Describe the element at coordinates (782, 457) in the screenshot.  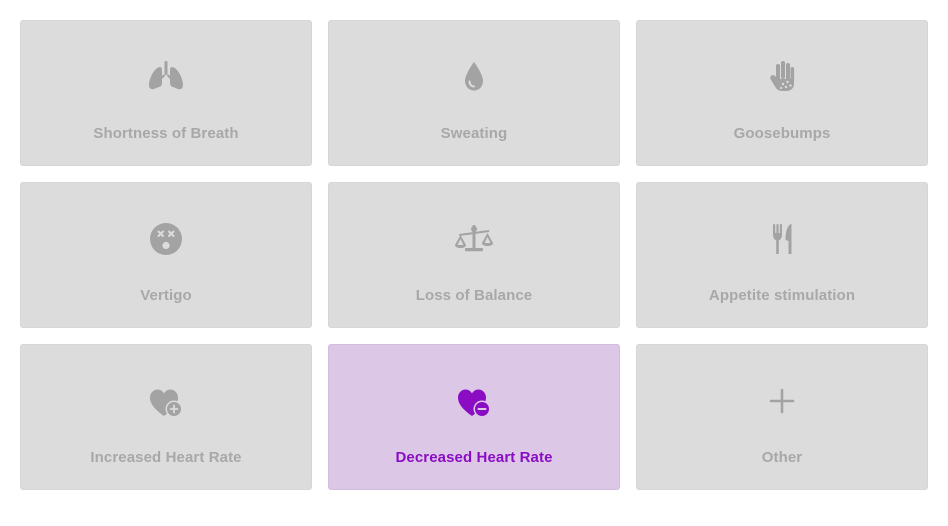
I see `symptom-label: Other` at that location.